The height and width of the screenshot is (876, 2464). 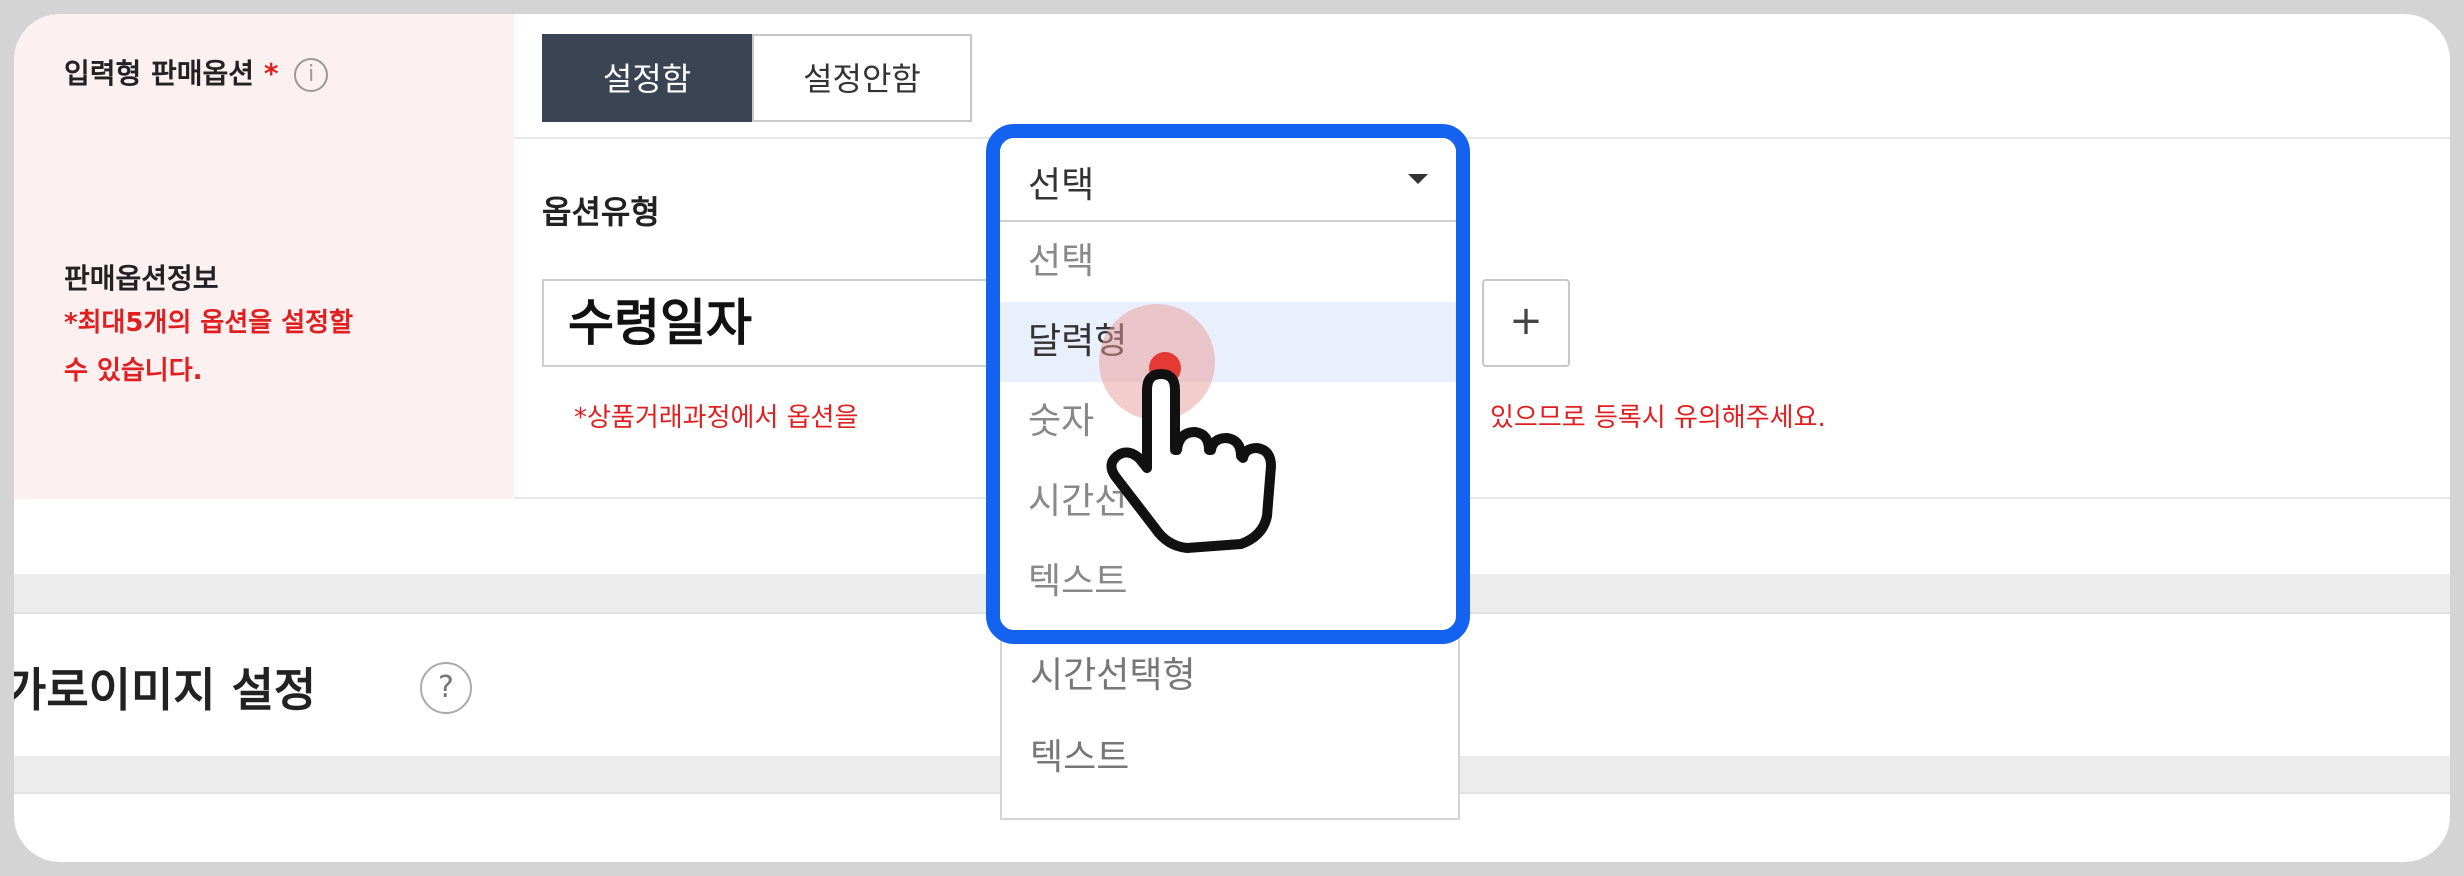 I want to click on input-option-label: 입력형 판매옵션 * i, so click(x=196, y=72).